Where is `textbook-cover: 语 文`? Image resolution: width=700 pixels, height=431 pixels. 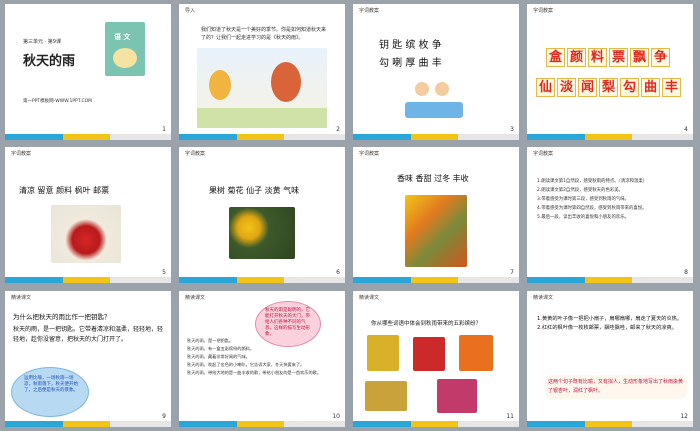
textbook-cover: 语 文 is located at coordinates (125, 49).